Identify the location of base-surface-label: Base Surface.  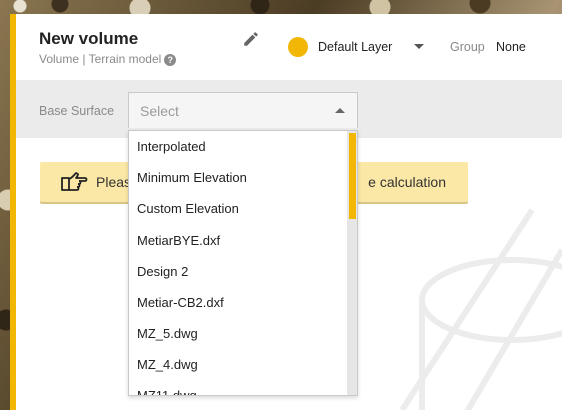
(77, 111).